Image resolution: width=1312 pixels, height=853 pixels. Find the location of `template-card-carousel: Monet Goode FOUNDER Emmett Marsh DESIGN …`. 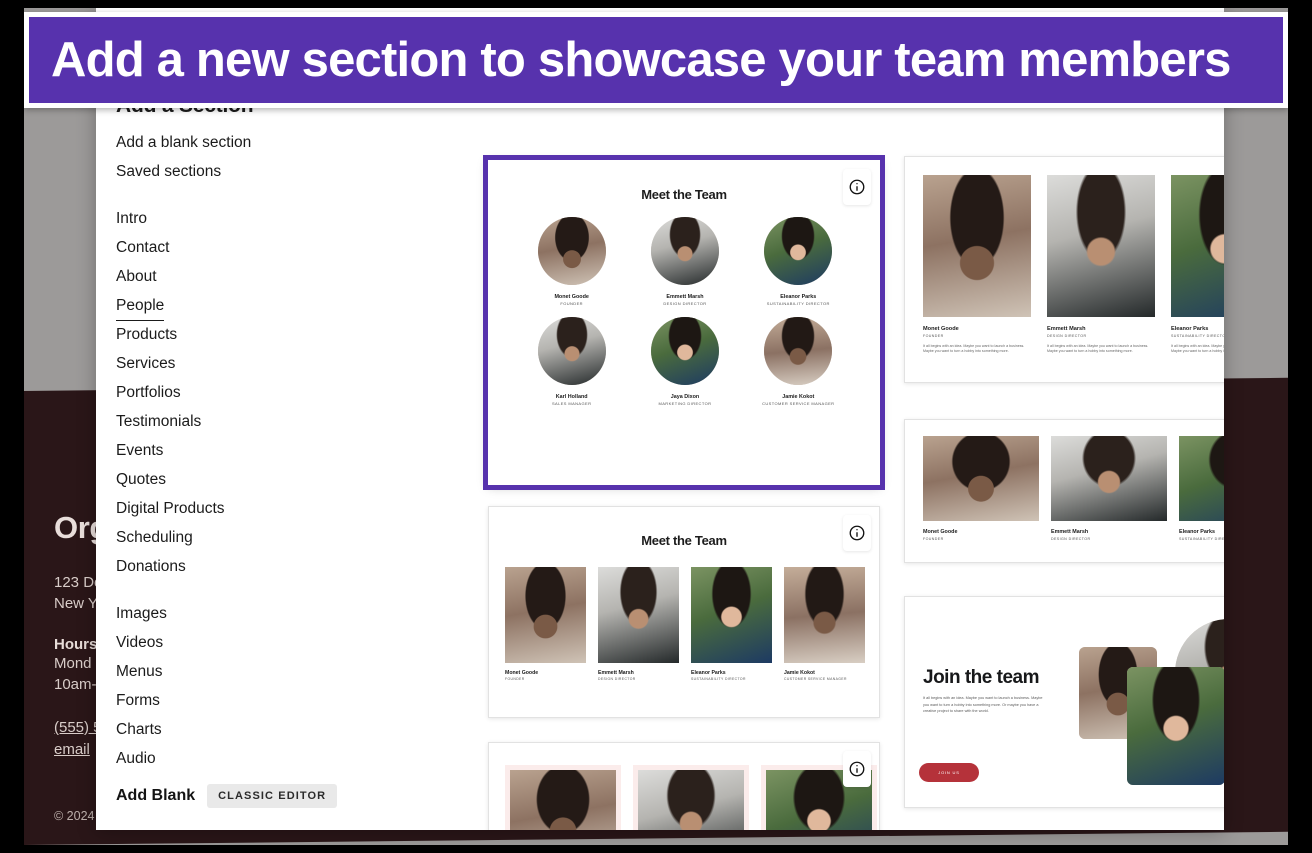

template-card-carousel: Monet Goode FOUNDER Emmett Marsh DESIGN … is located at coordinates (1064, 491).